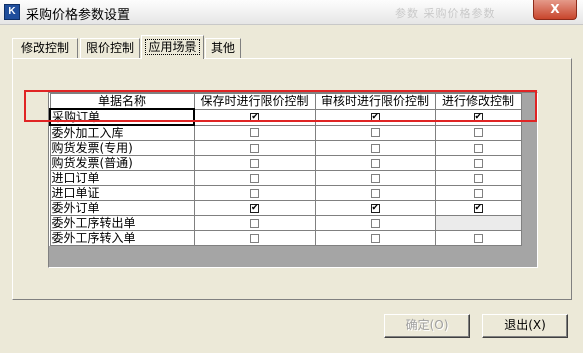 The width and height of the screenshot is (583, 353). I want to click on document-name-cell: 委外加工入库, so click(122, 132).